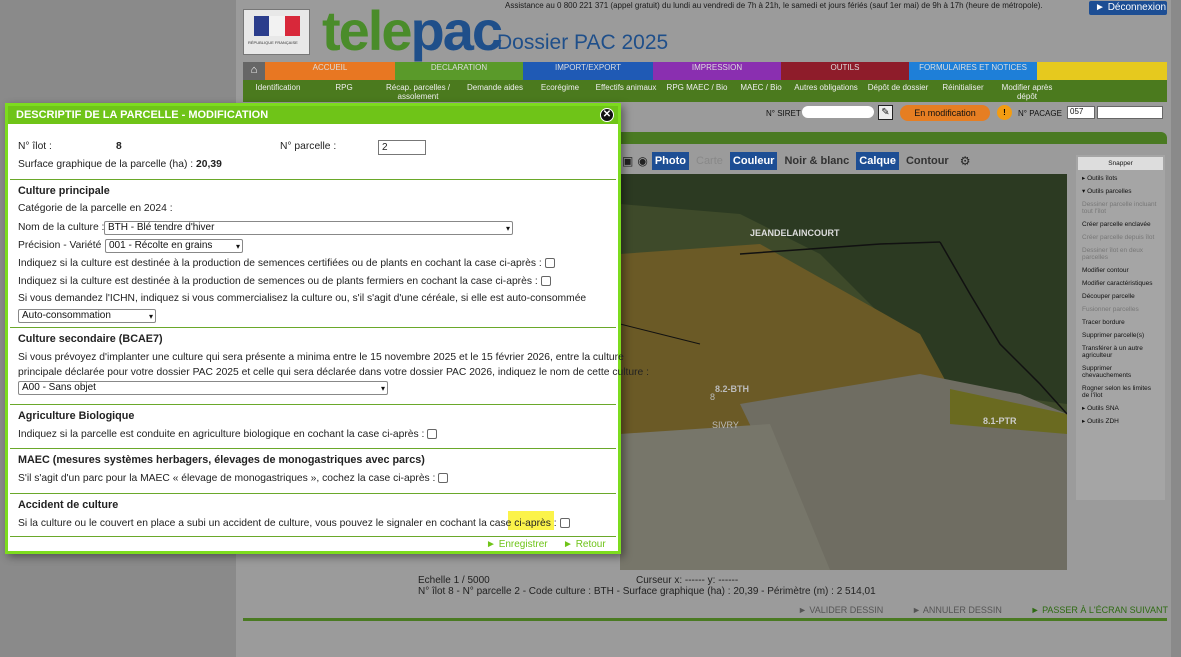 The width and height of the screenshot is (1181, 657). What do you see at coordinates (1120, 163) in the screenshot?
I see `side-item: Snapper` at bounding box center [1120, 163].